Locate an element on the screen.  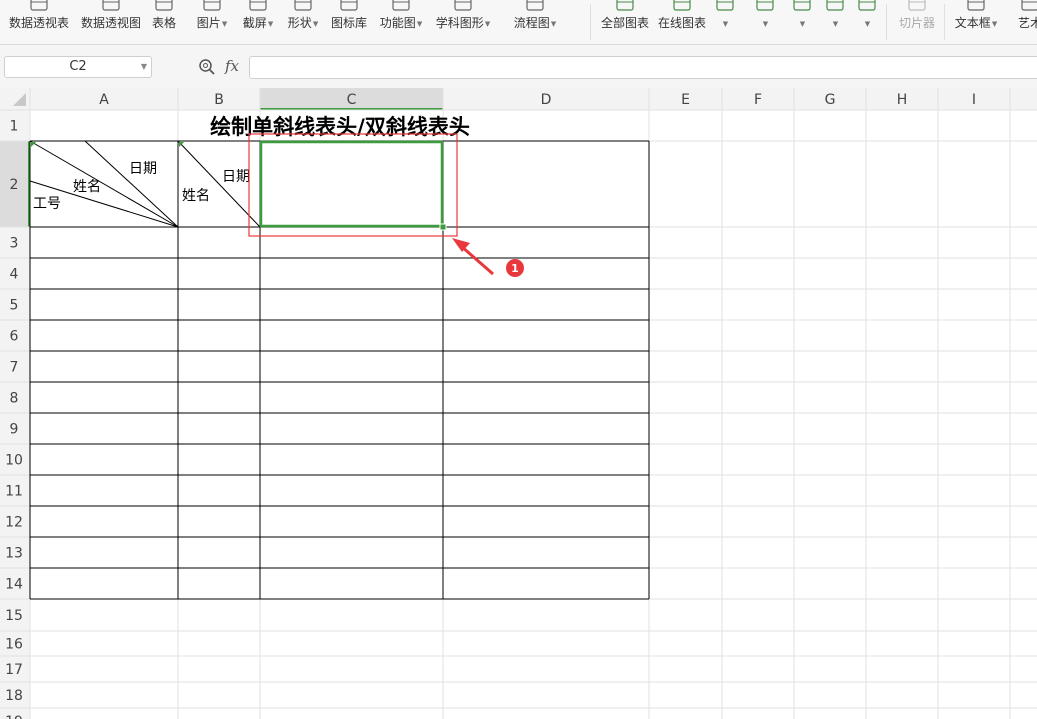
ribbon-button-screenshot: 截屏▼ is located at coordinates (258, 22).